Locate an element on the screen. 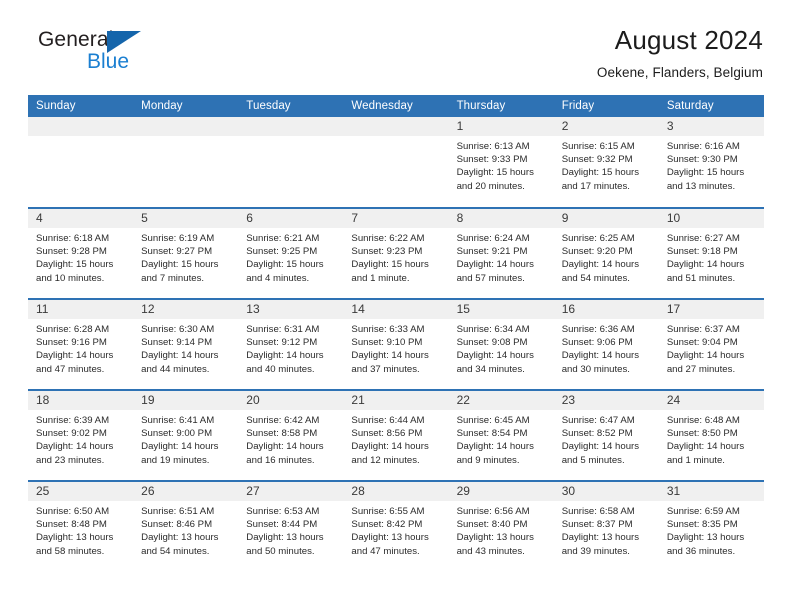 This screenshot has width=792, height=612. daylight-text: Daylight: 14 hours and 44 minutes. is located at coordinates (180, 362).